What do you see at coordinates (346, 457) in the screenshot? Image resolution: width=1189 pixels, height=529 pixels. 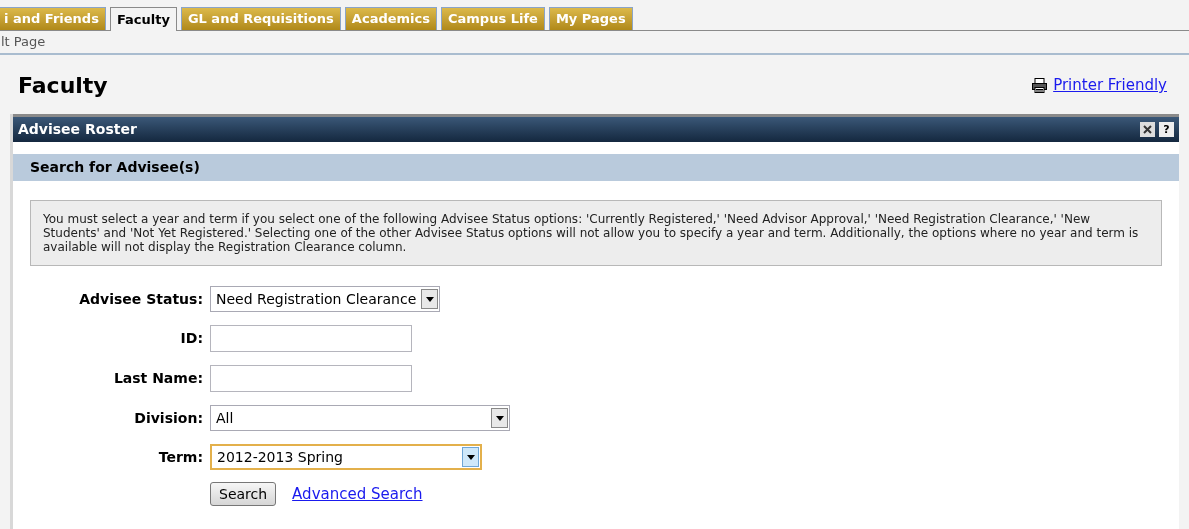 I see `dropdown: 2012-2013 Spring` at bounding box center [346, 457].